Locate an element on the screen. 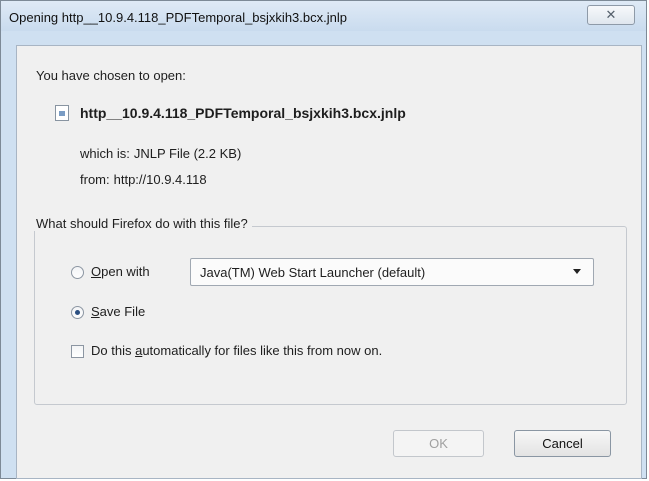  cancel-button-label: Cancel is located at coordinates (562, 443).